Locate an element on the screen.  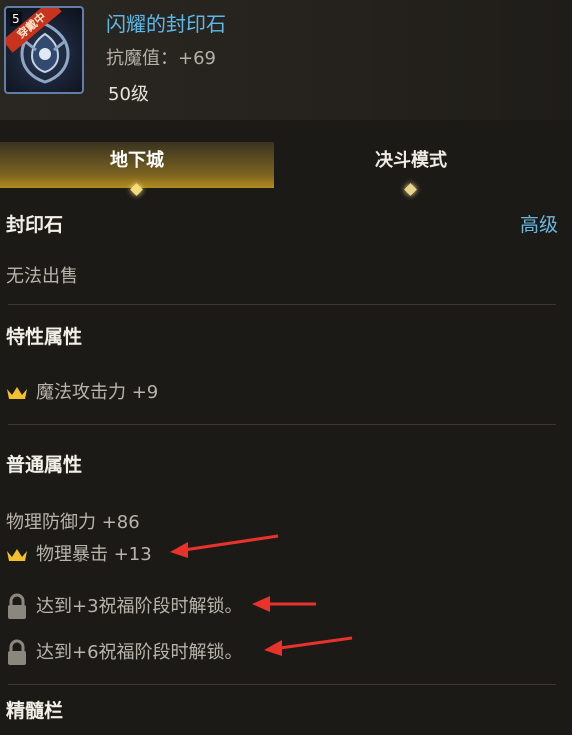
item-name: 闪耀的封印石 is located at coordinates (166, 24).